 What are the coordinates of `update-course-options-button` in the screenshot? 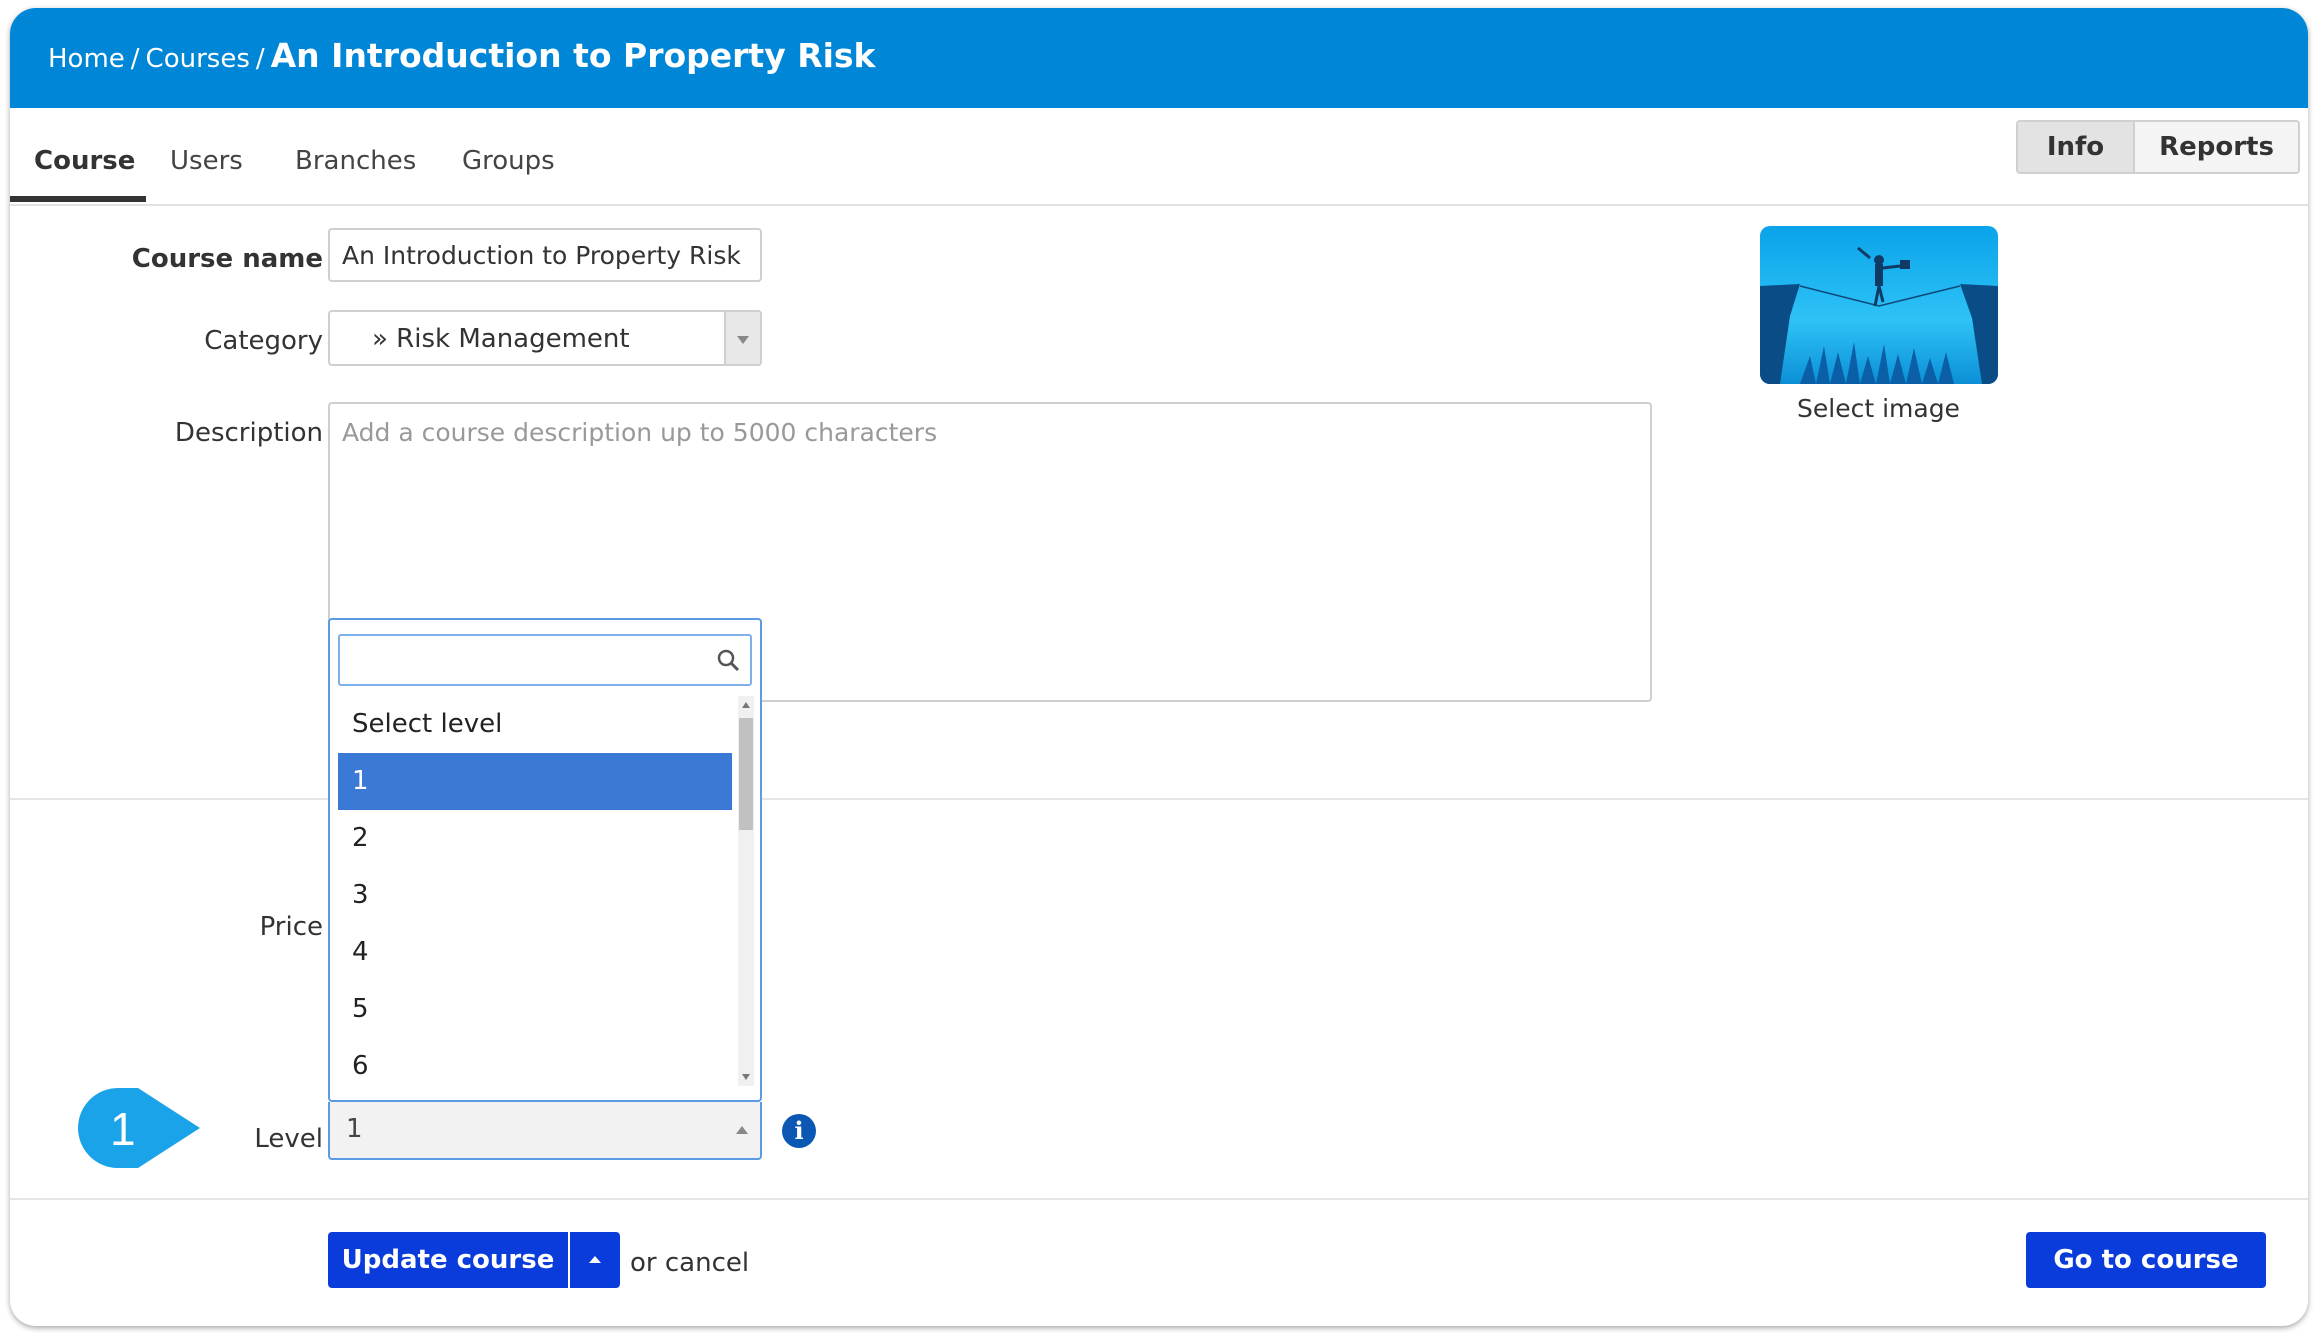 It's located at (595, 1260).